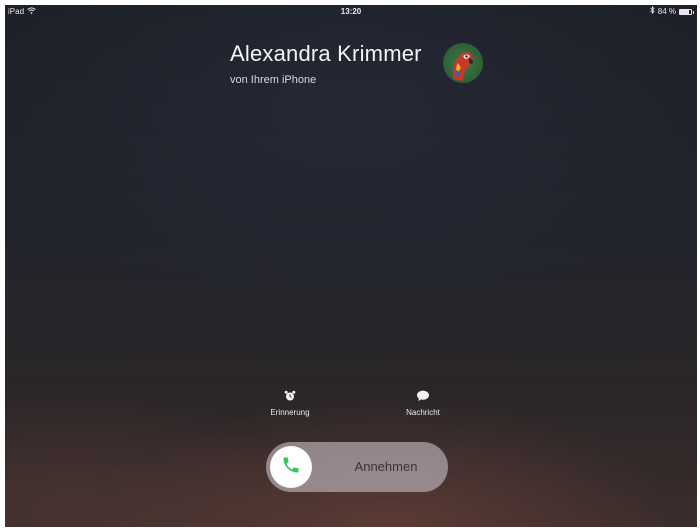 The height and width of the screenshot is (530, 700). I want to click on clock: 13:20, so click(351, 11).